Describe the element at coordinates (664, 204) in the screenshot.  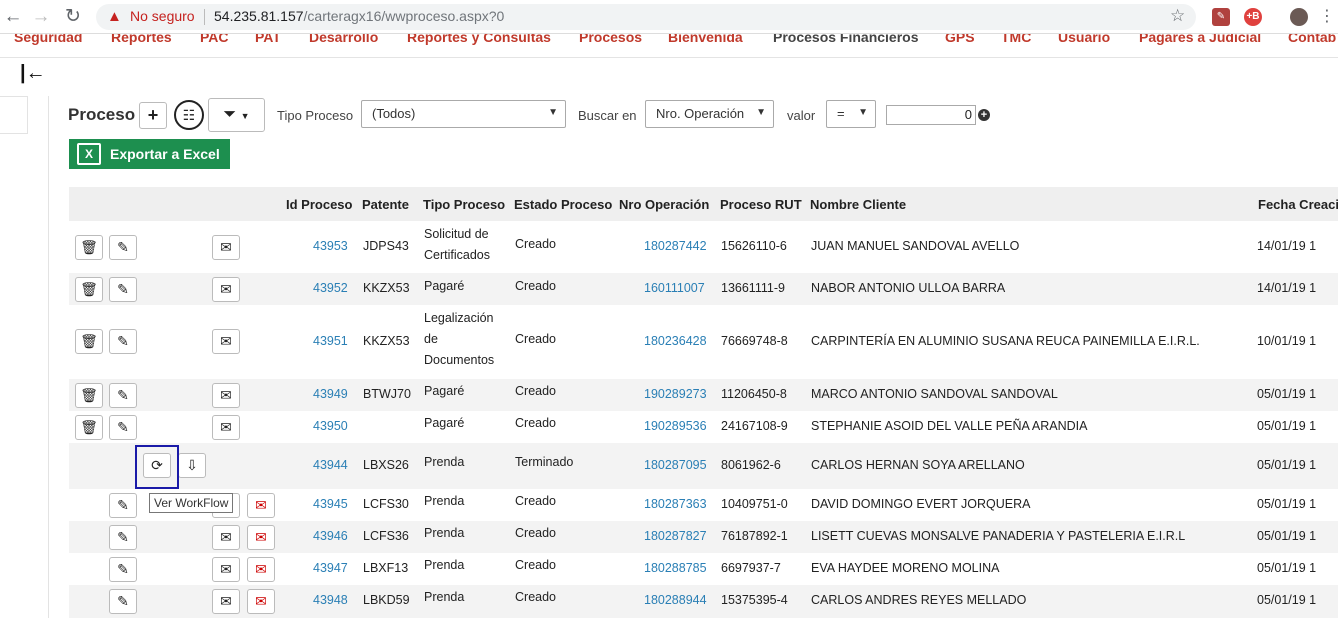
I see `col-nro-operacion: Nro Operación` at that location.